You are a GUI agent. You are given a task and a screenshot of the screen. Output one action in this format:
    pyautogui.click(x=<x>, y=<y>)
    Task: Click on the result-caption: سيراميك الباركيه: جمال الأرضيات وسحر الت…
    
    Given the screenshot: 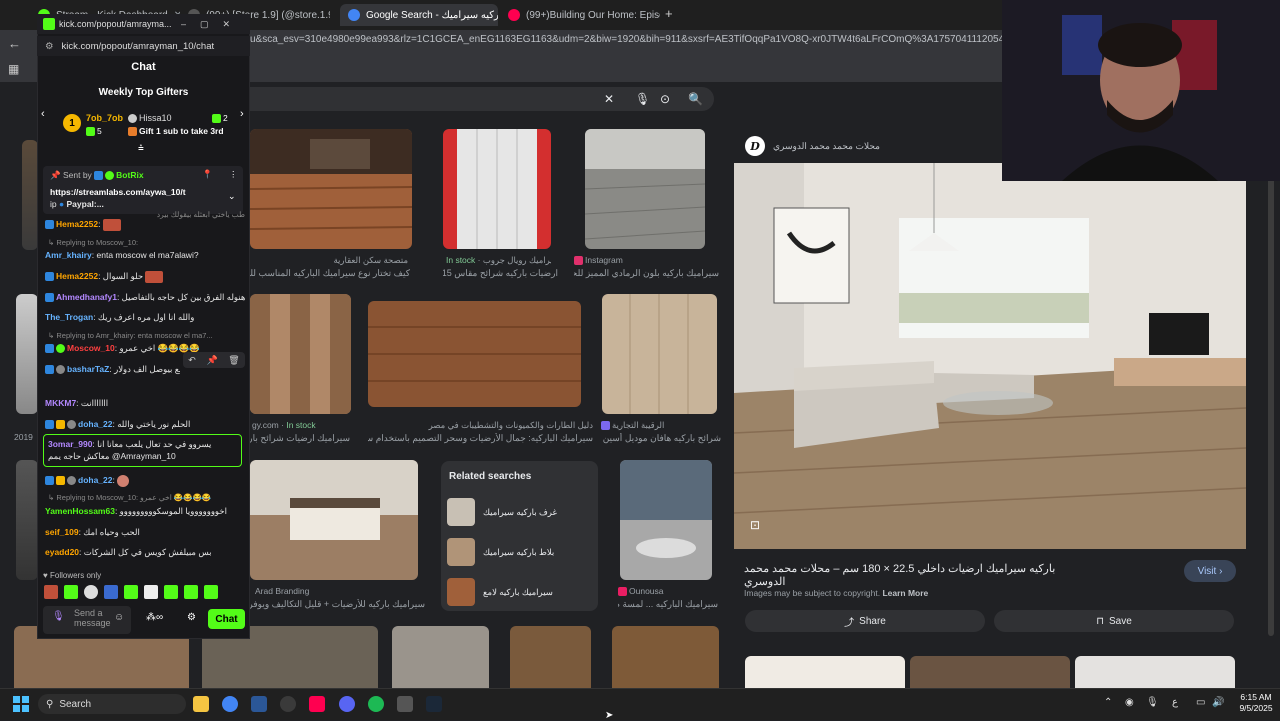 What is the action you would take?
    pyautogui.click(x=480, y=438)
    